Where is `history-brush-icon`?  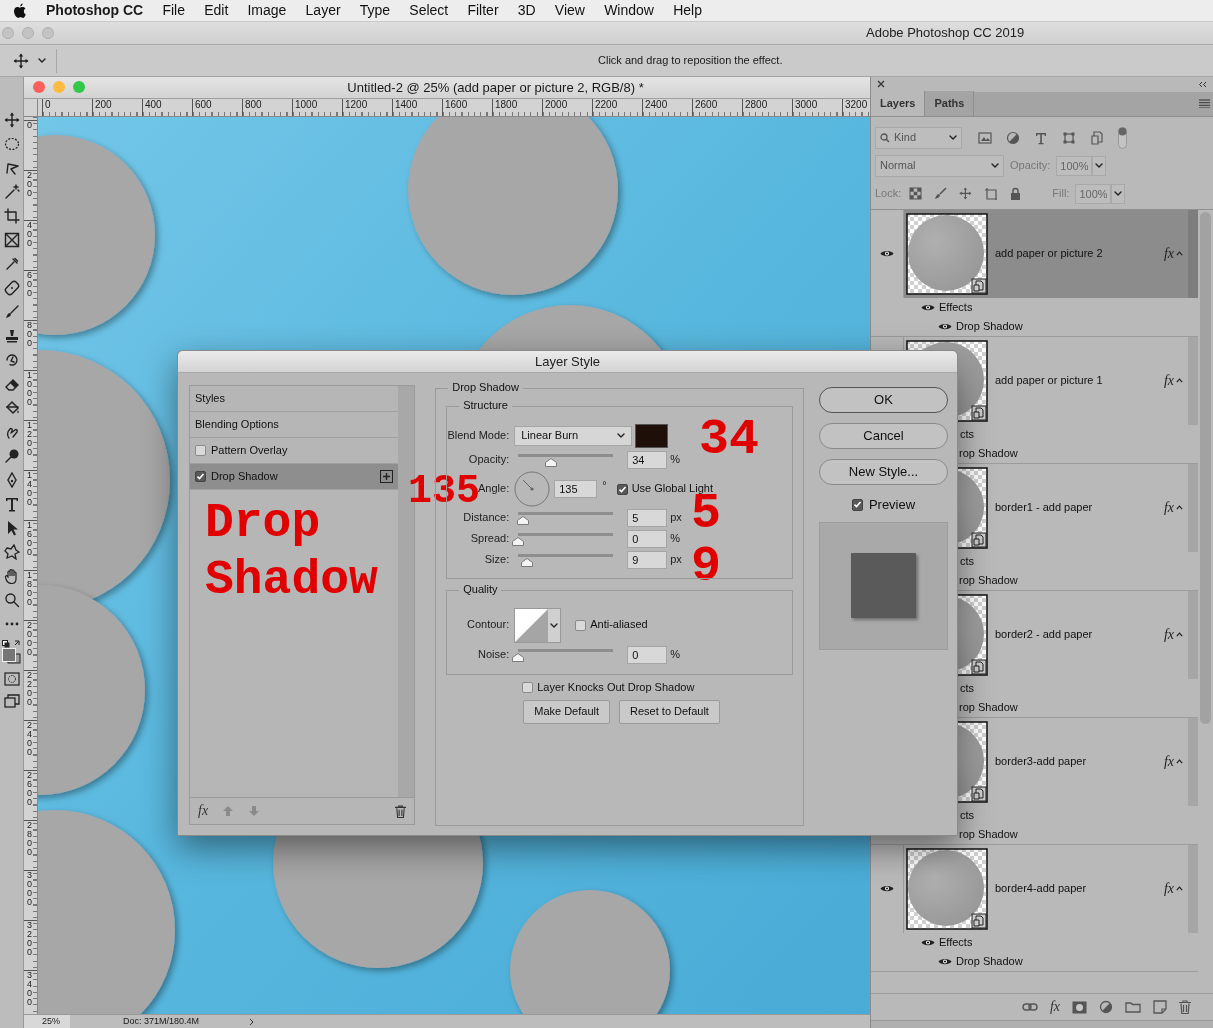 history-brush-icon is located at coordinates (11, 360).